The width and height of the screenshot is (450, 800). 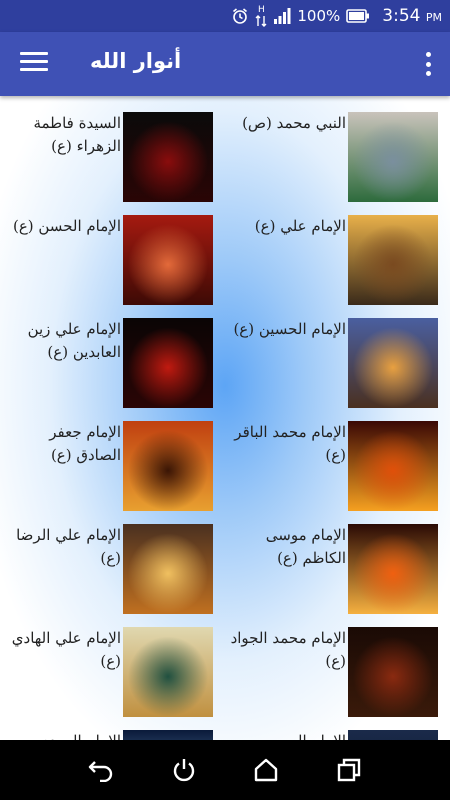 I want to click on shrine-sunrays-image, so click(x=168, y=569).